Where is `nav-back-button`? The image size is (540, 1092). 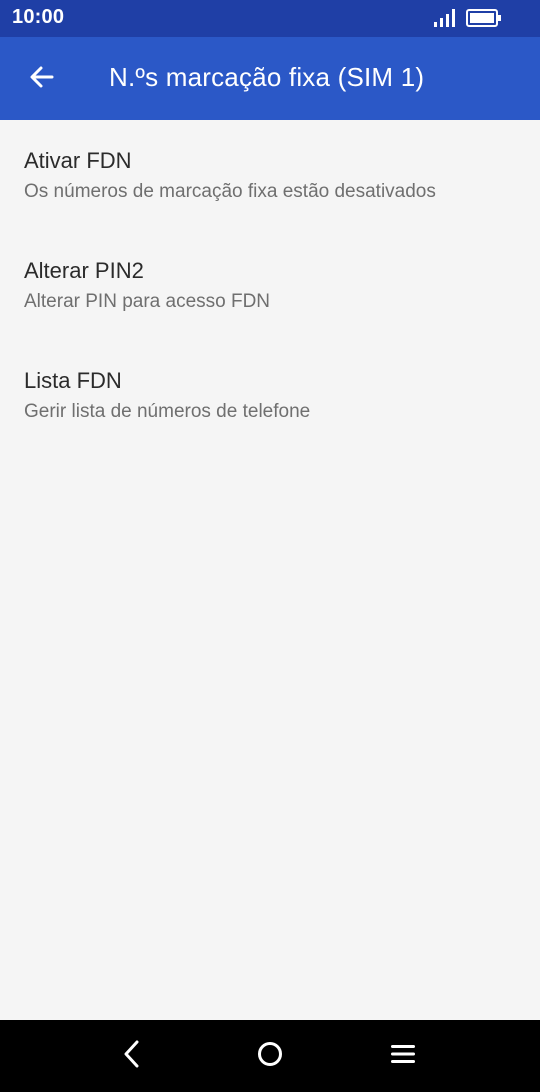 nav-back-button is located at coordinates (132, 1056).